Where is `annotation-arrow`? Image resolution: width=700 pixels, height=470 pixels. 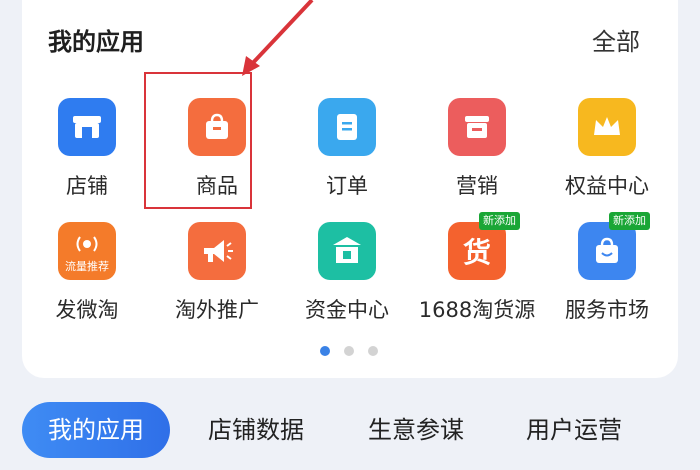
annotation-arrow is located at coordinates (278, 38).